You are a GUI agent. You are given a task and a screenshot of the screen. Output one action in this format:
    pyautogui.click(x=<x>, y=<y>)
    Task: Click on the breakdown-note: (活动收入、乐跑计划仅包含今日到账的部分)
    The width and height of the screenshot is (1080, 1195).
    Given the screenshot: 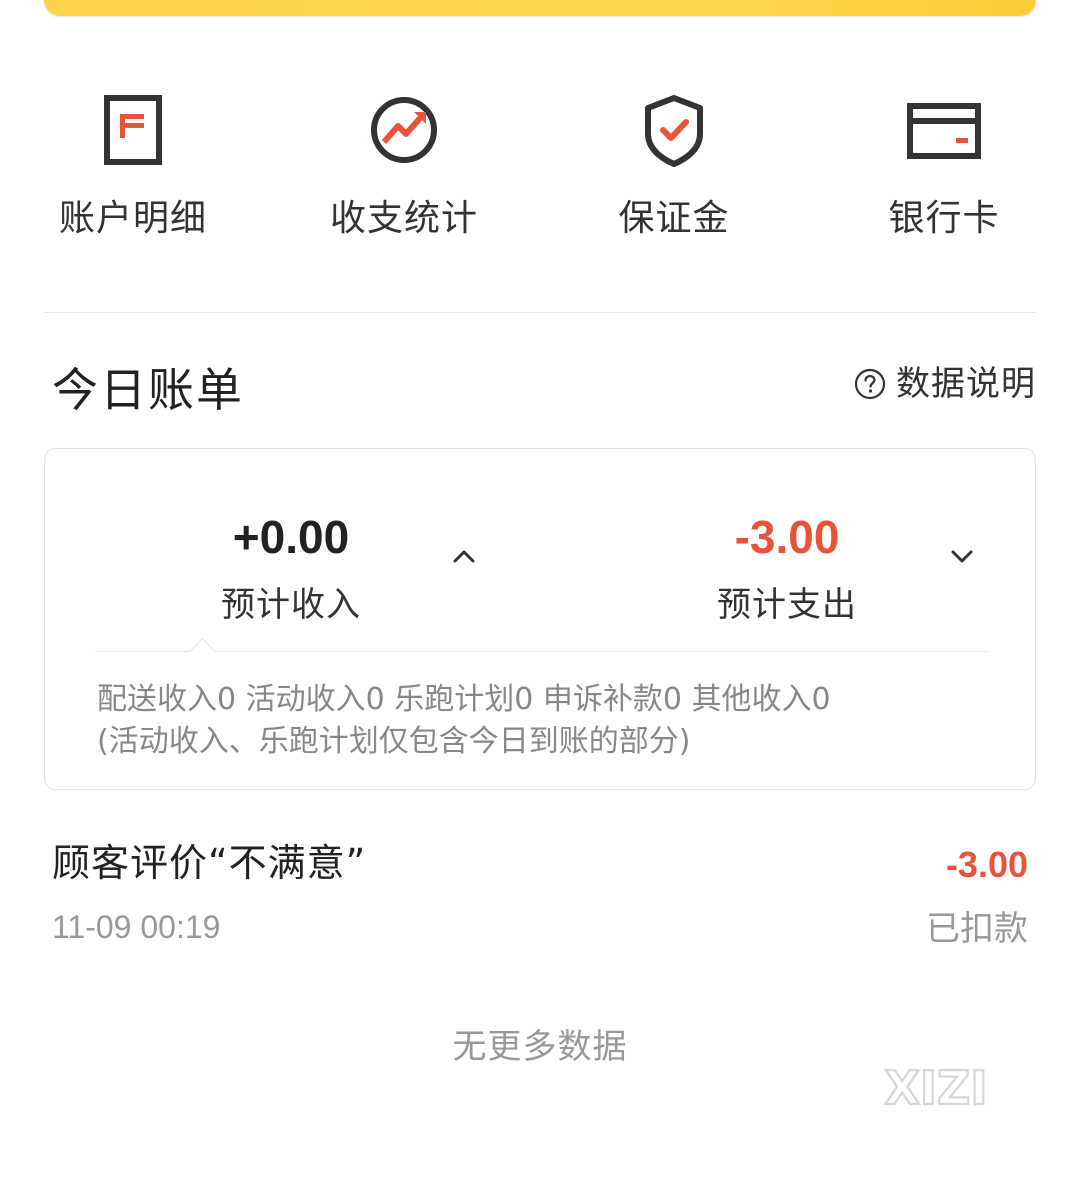 What is the action you would take?
    pyautogui.click(x=394, y=741)
    